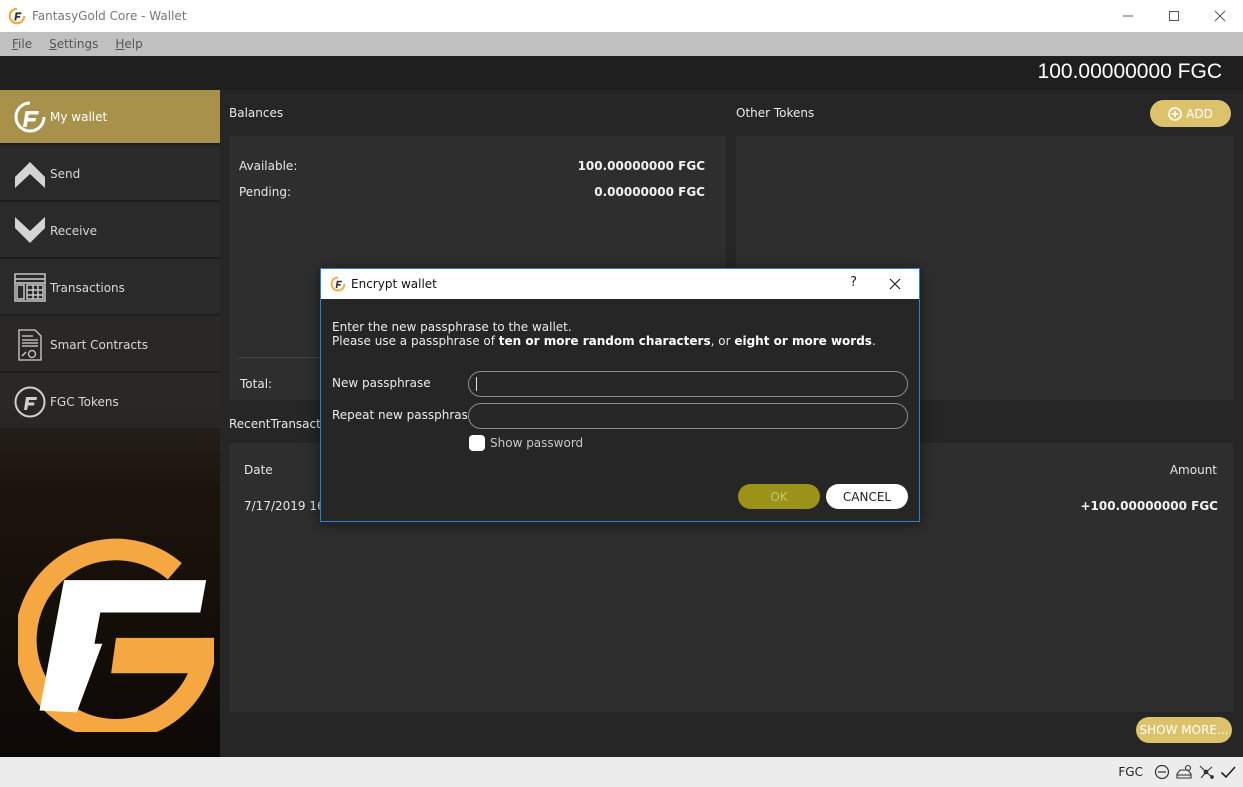 The image size is (1243, 787). Describe the element at coordinates (381, 383) in the screenshot. I see `new-passphrase-label: New passphrase` at that location.